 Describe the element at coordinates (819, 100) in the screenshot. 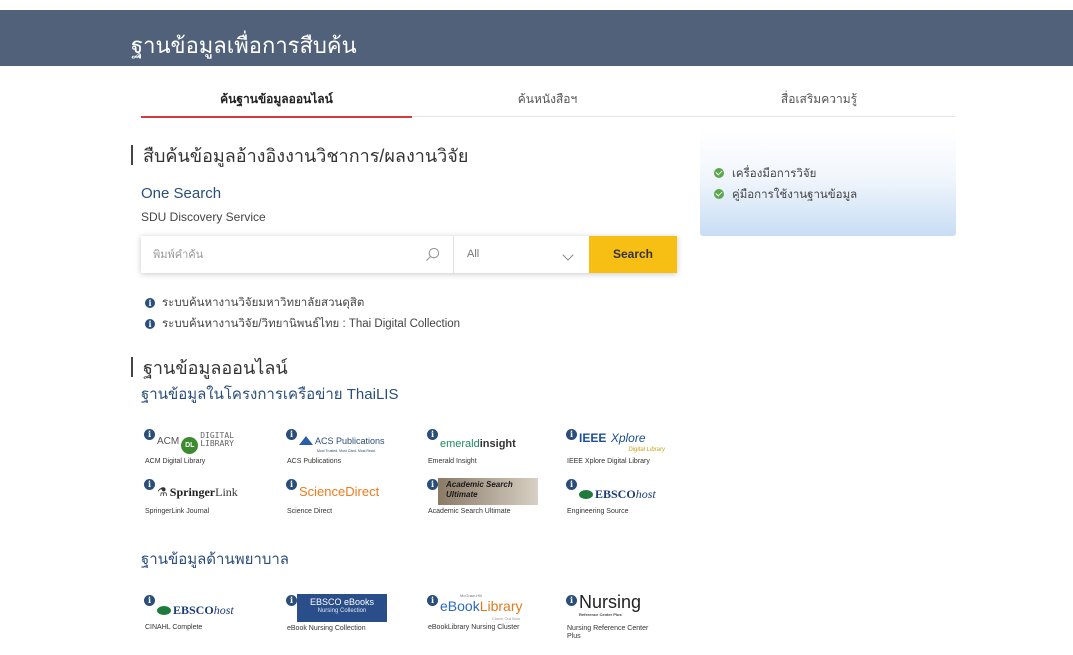

I see `tab-learning-media: สื่อเสริมความรู้` at that location.